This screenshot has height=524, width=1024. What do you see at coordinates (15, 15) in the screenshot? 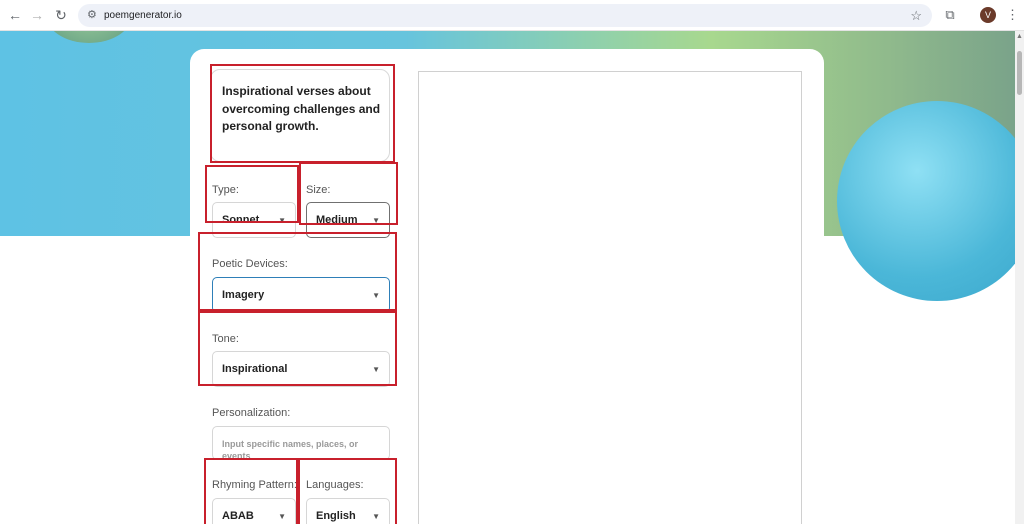
I see `back-arrow-icon: ←` at bounding box center [15, 15].